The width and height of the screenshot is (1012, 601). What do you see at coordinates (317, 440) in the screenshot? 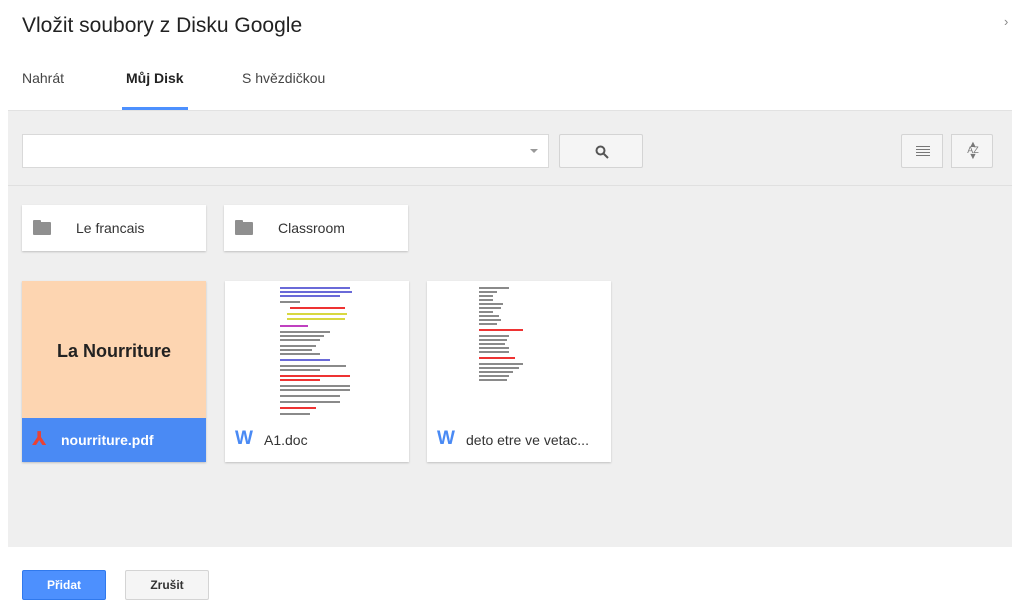
I see `file-label-bar: W A1.doc` at bounding box center [317, 440].